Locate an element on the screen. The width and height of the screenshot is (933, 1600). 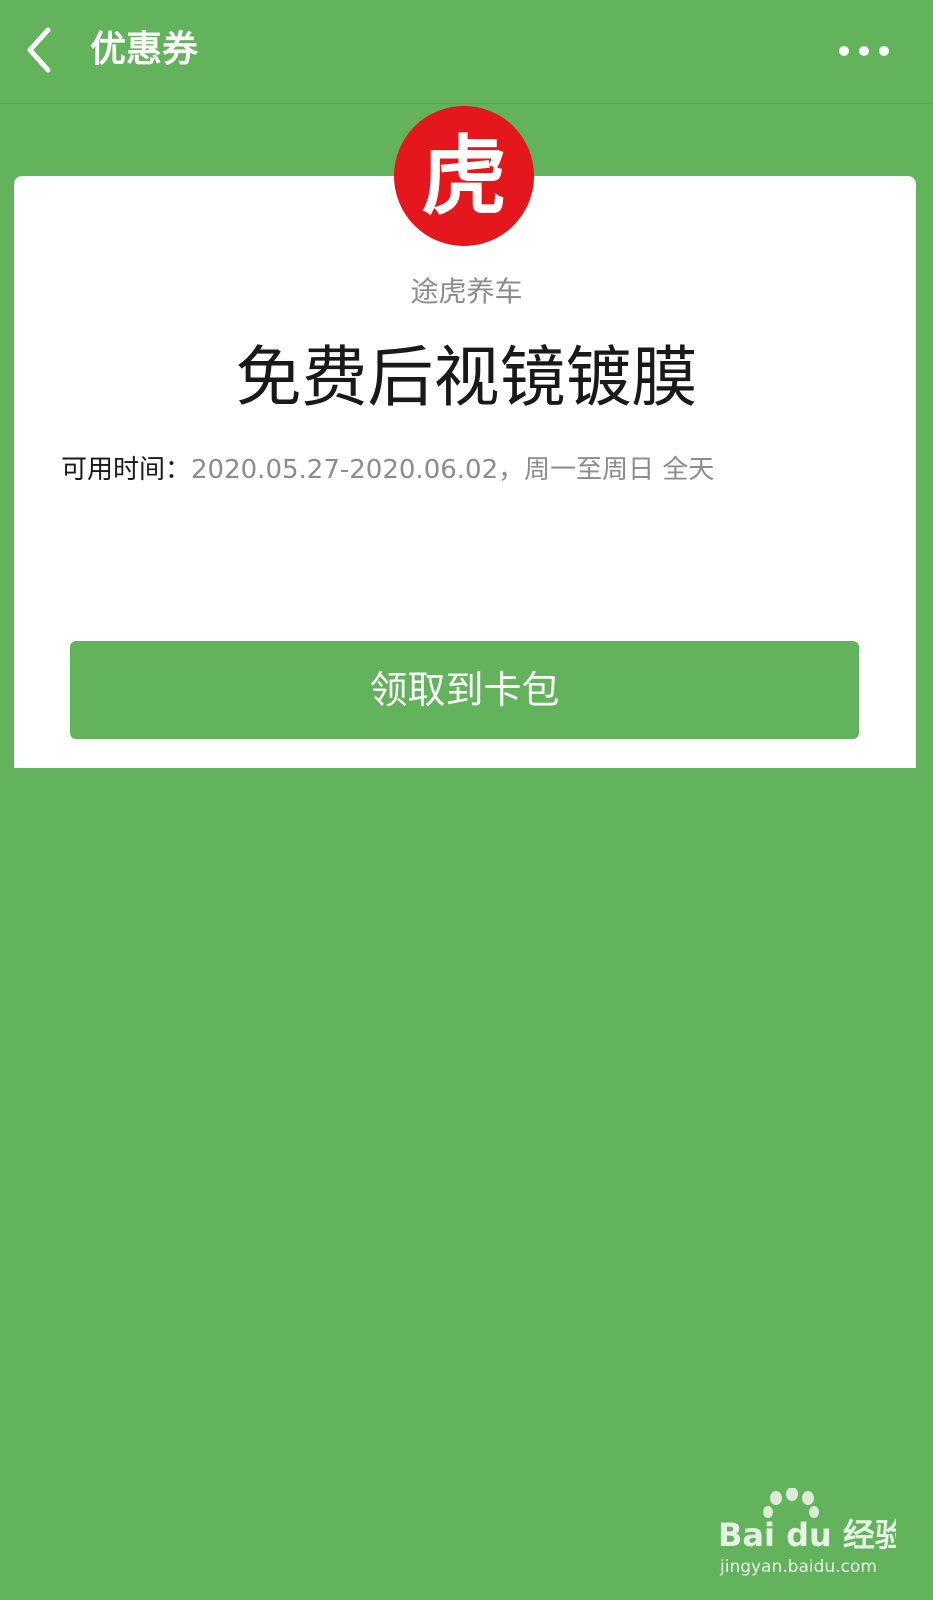
chevron-left-icon is located at coordinates (39, 50).